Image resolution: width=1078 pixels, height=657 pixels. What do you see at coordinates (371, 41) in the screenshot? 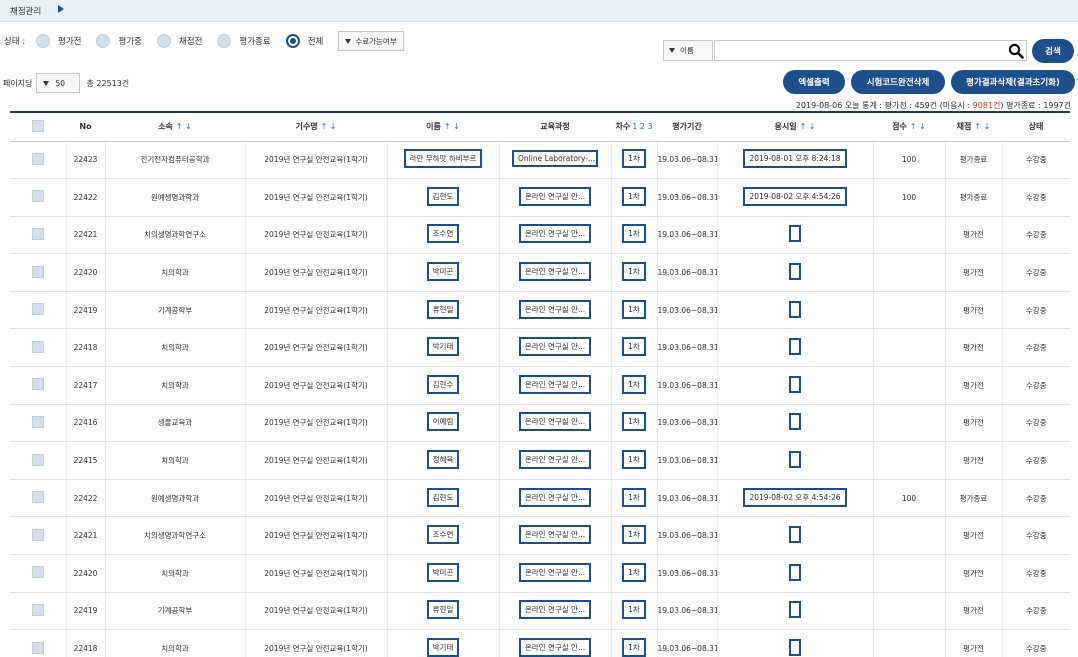
I see `completion-select: 수료가능여부` at bounding box center [371, 41].